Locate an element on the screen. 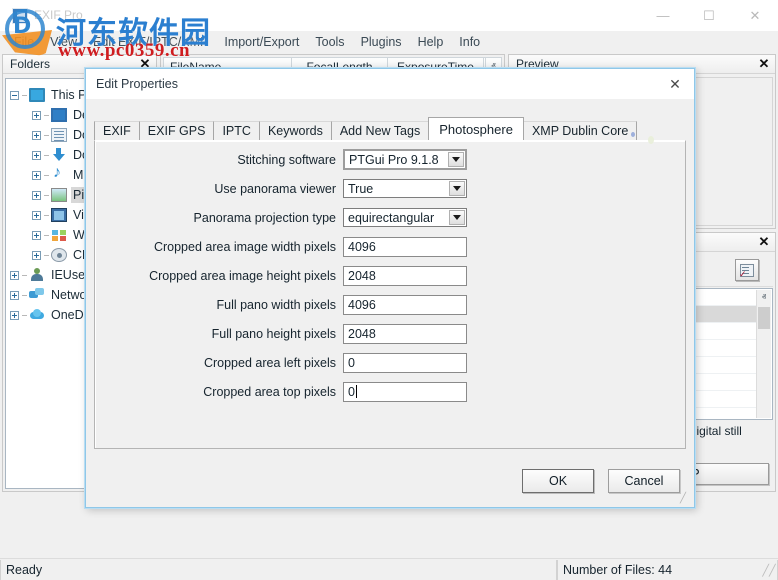  folders-panel-title: Folders is located at coordinates (30, 64).